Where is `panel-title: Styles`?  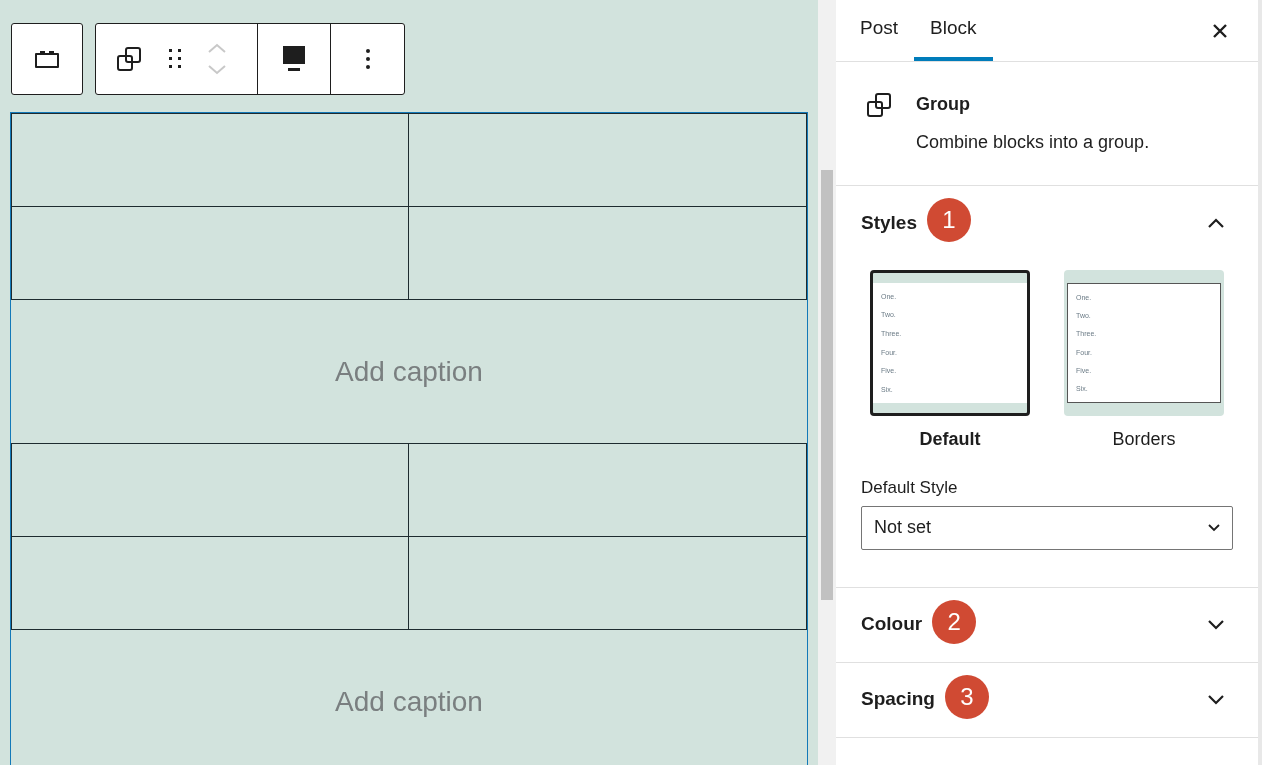
panel-title: Styles is located at coordinates (889, 223).